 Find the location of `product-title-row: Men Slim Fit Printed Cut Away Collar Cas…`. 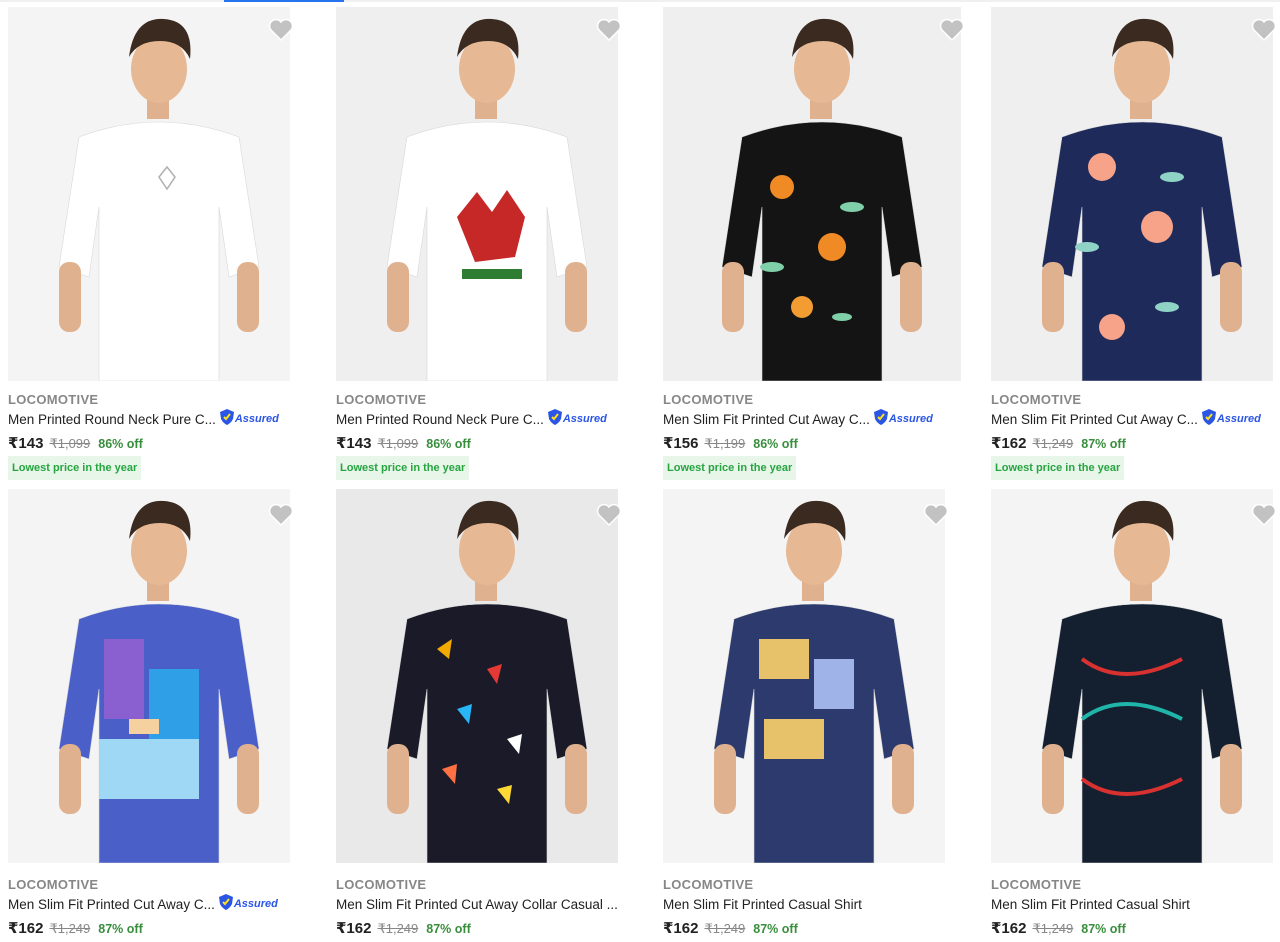

product-title-row: Men Slim Fit Printed Cut Away Collar Cas… is located at coordinates (477, 904).